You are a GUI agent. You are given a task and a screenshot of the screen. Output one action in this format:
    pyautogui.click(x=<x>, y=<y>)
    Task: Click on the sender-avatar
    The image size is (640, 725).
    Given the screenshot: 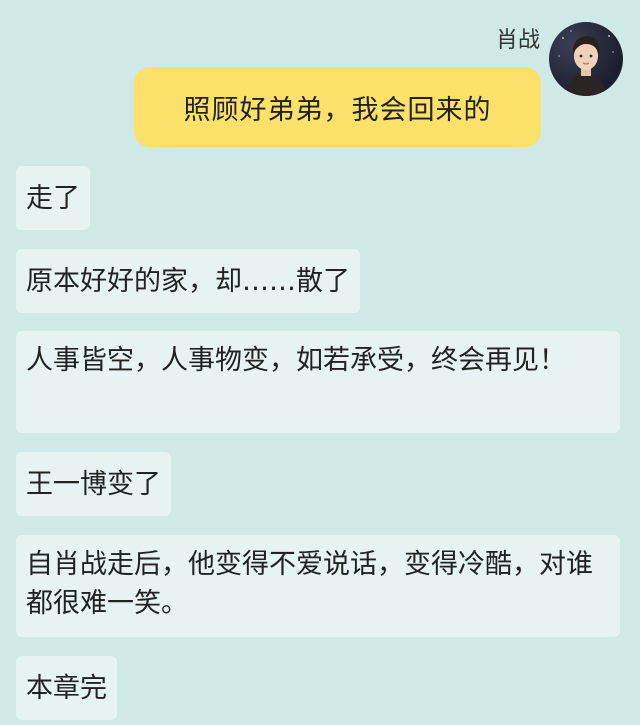 What is the action you would take?
    pyautogui.click(x=586, y=59)
    